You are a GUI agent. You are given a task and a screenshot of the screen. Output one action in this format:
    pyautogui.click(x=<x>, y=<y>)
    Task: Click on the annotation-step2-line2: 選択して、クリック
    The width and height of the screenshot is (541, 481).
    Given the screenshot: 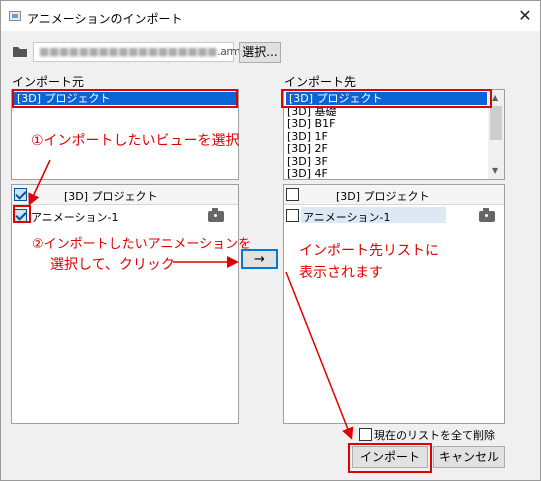 What is the action you would take?
    pyautogui.click(x=112, y=265)
    